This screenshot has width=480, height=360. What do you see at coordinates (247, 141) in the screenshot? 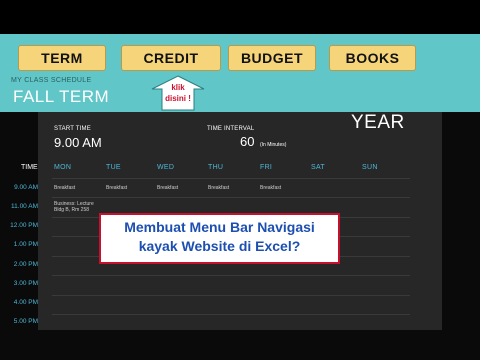
I see `time-interval-value: 60` at bounding box center [247, 141].